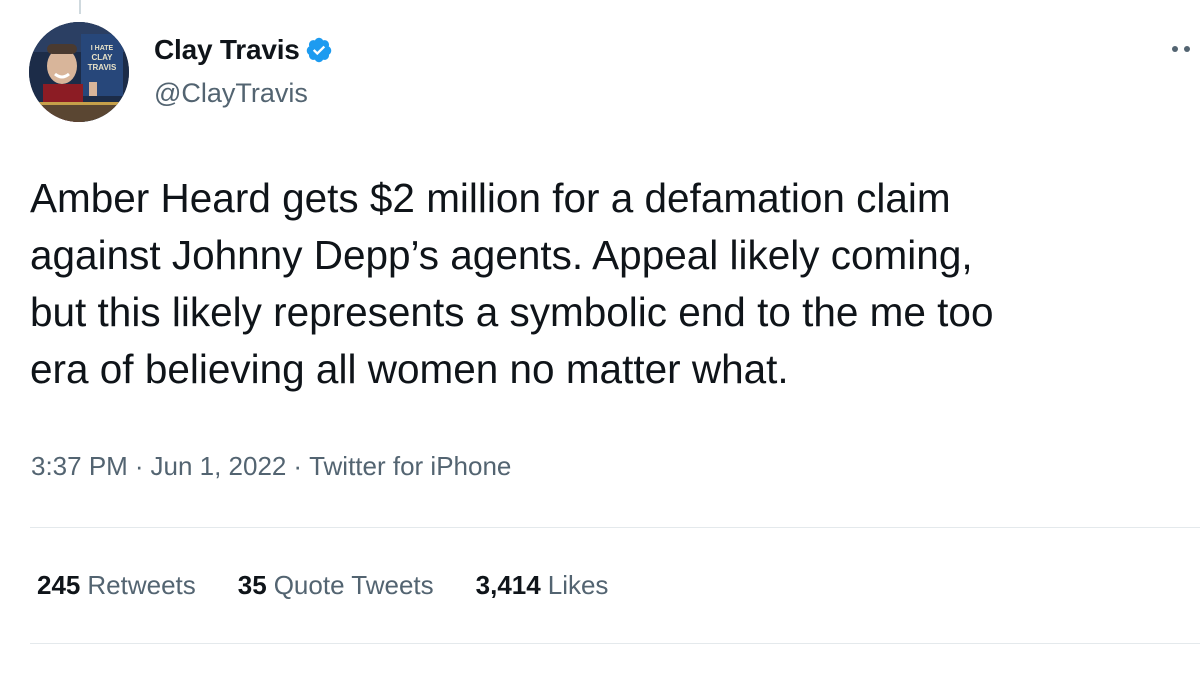 The height and width of the screenshot is (675, 1200). Describe the element at coordinates (318, 50) in the screenshot. I see `verified-badge-icon` at that location.